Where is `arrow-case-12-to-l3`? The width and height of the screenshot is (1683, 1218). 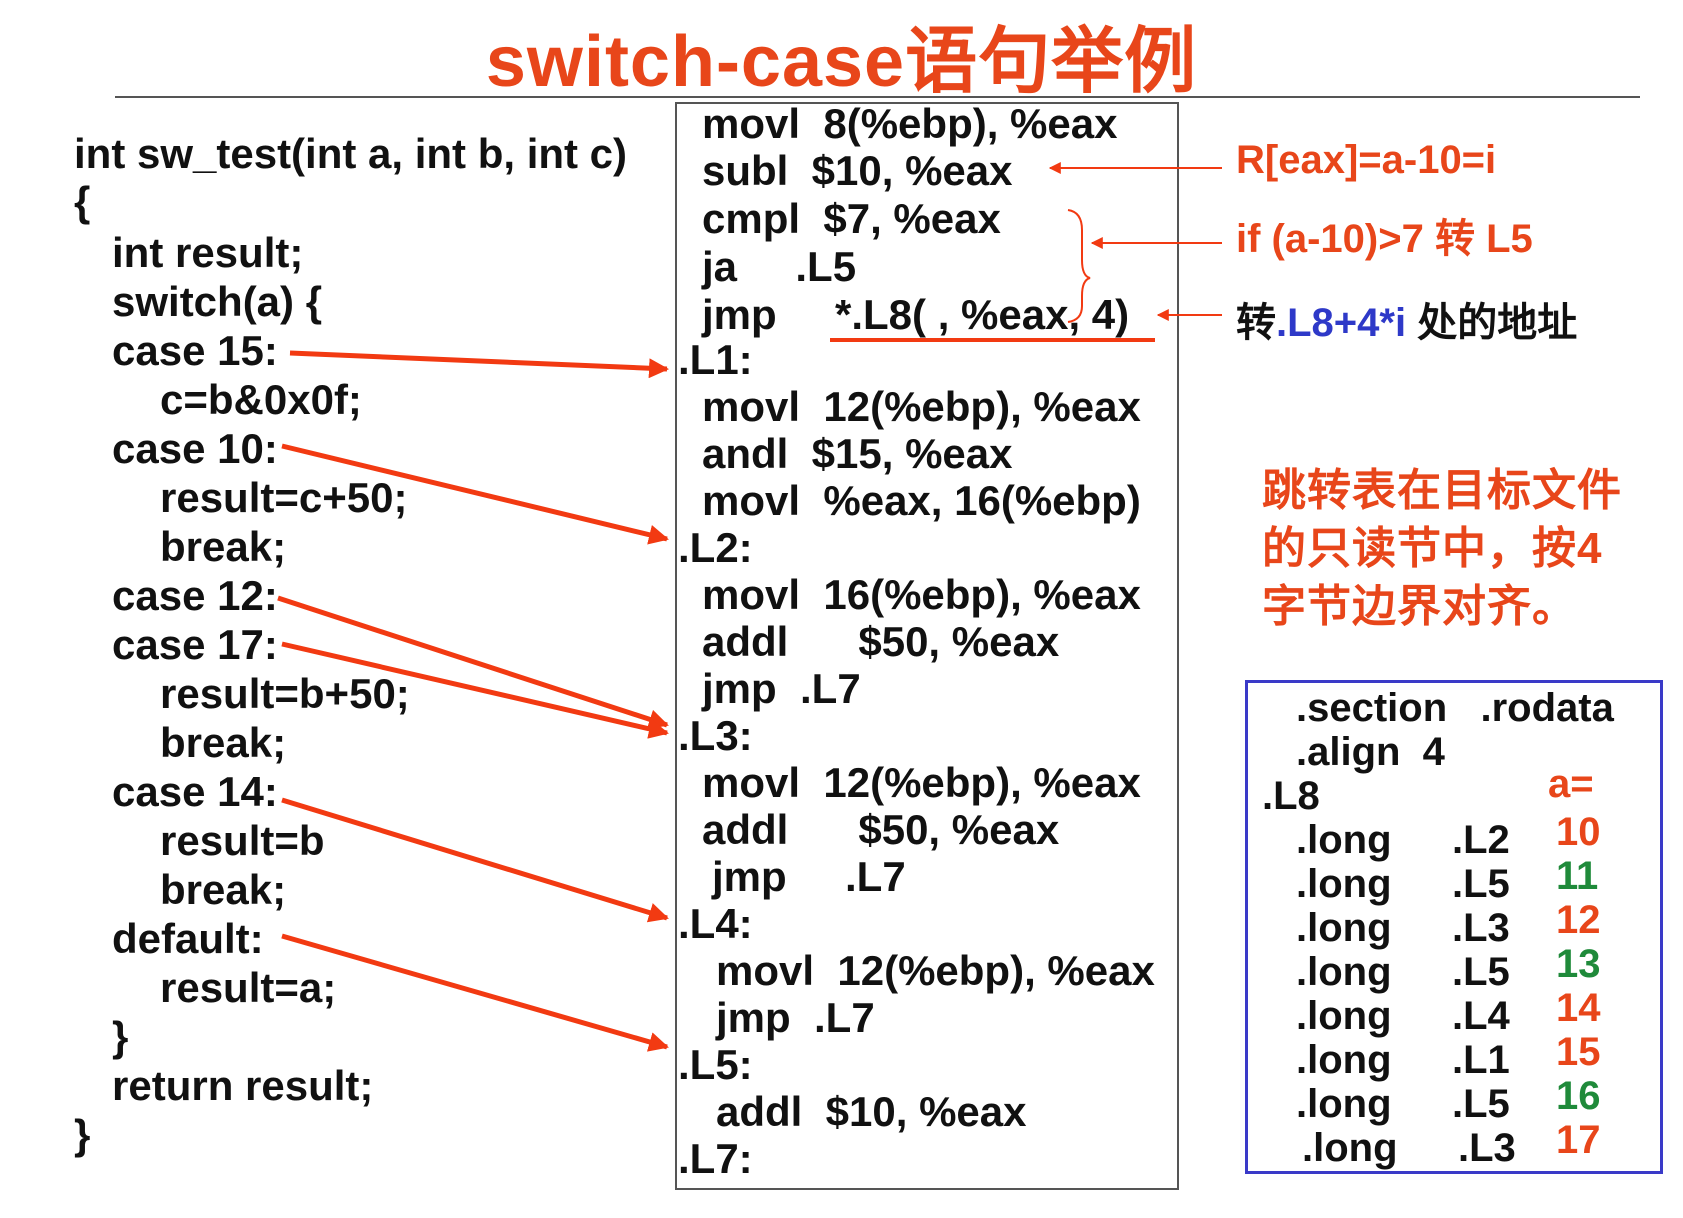
arrow-case-12-to-l3 is located at coordinates (473, 662).